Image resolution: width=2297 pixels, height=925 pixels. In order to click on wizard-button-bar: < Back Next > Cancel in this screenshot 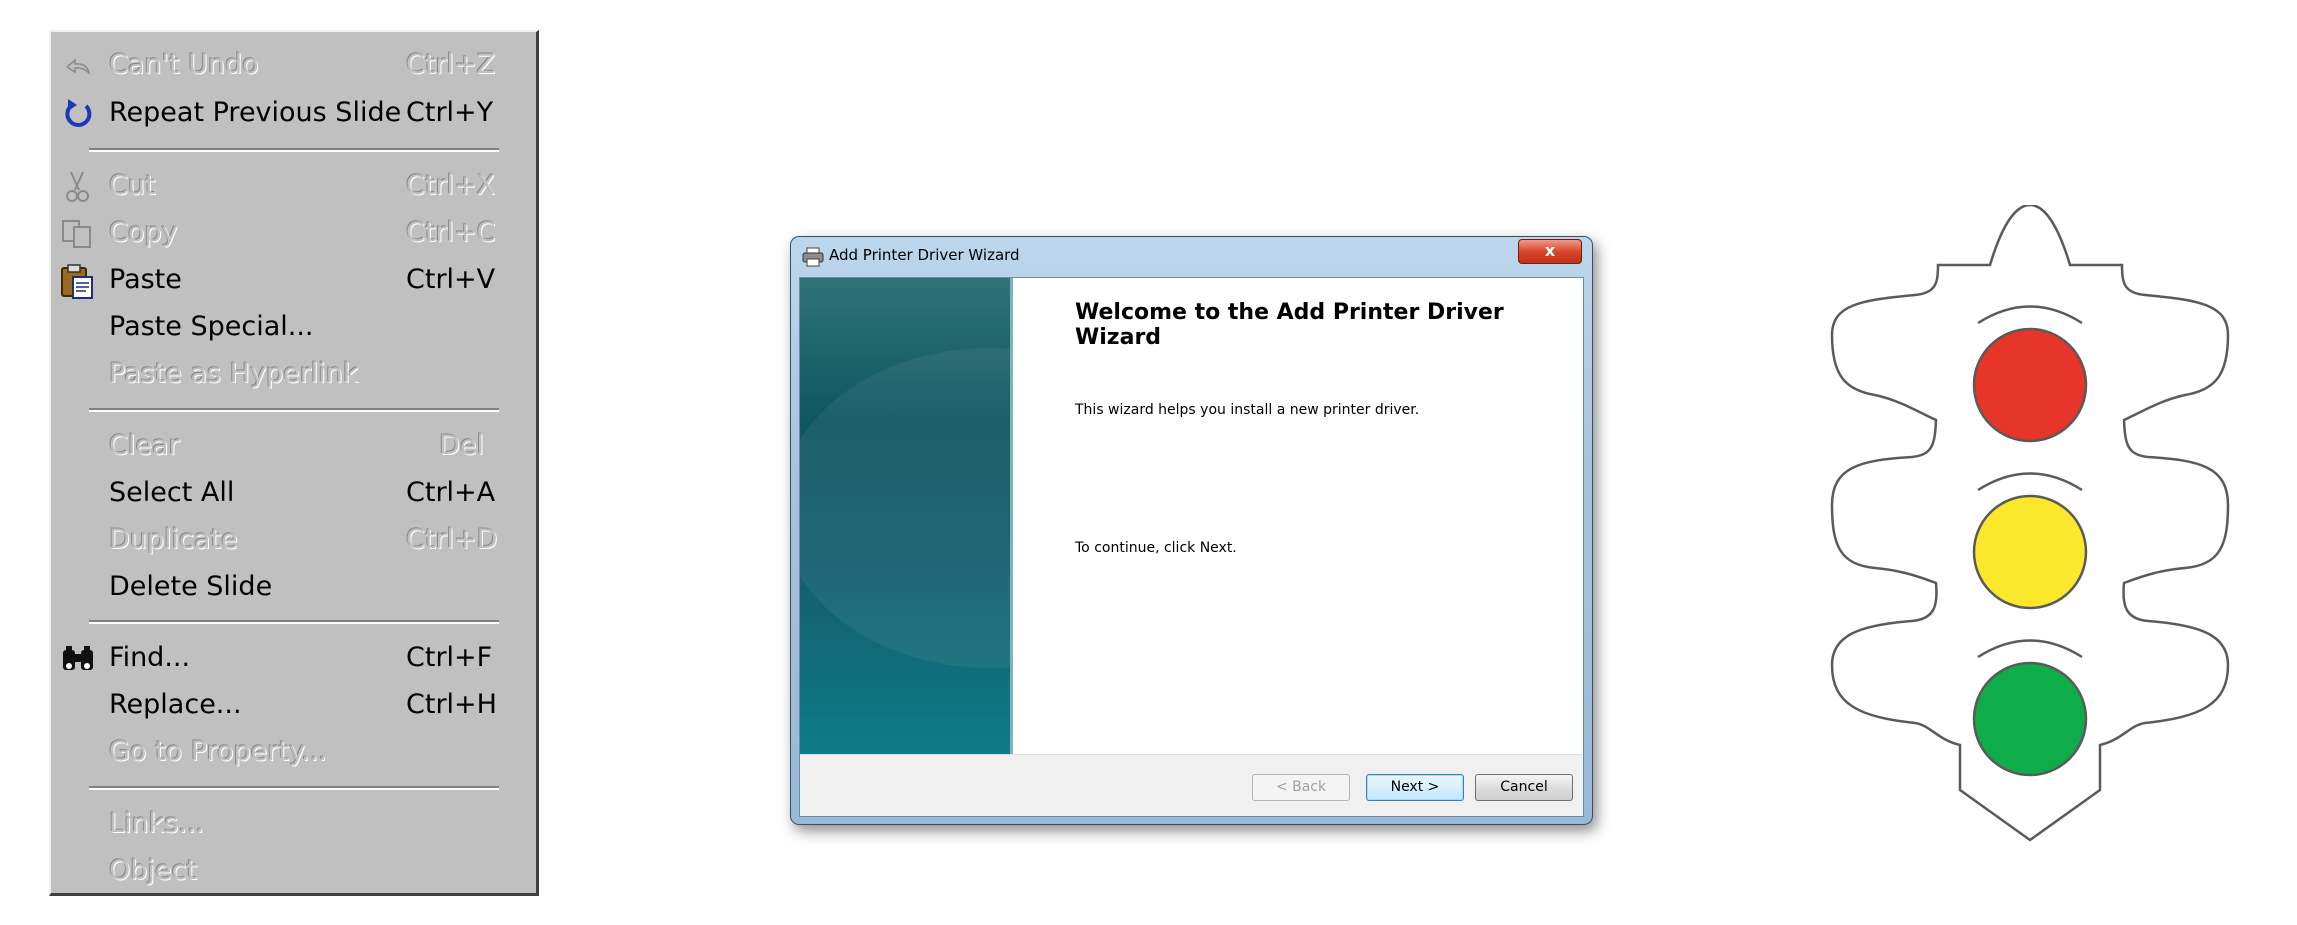, I will do `click(1191, 785)`.